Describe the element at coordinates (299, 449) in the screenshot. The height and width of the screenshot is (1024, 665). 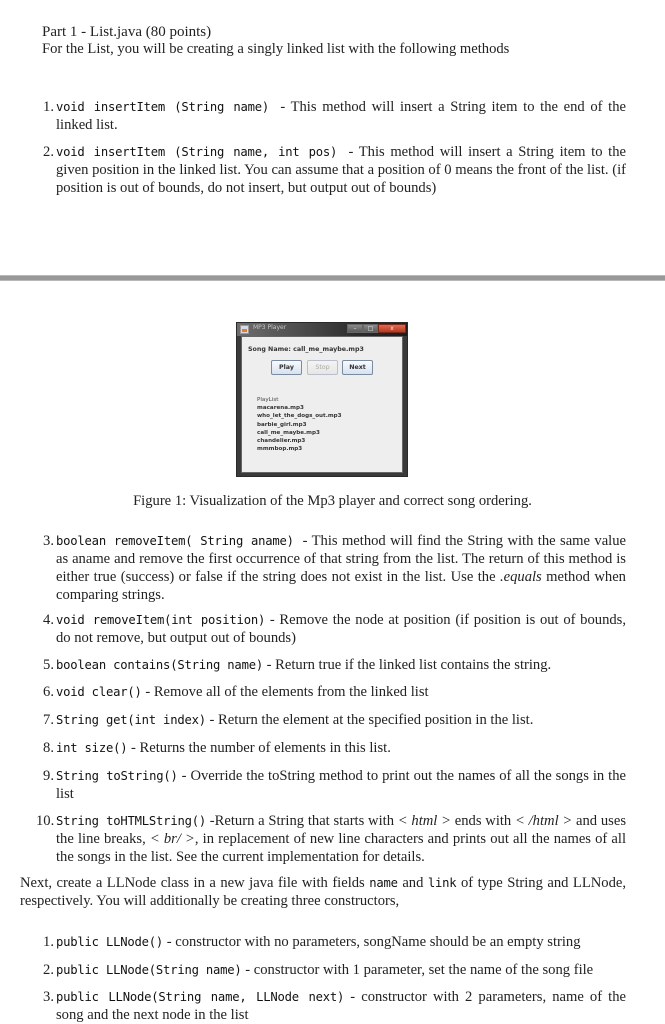
I see `playlist-item: mmmbop.mp3` at that location.